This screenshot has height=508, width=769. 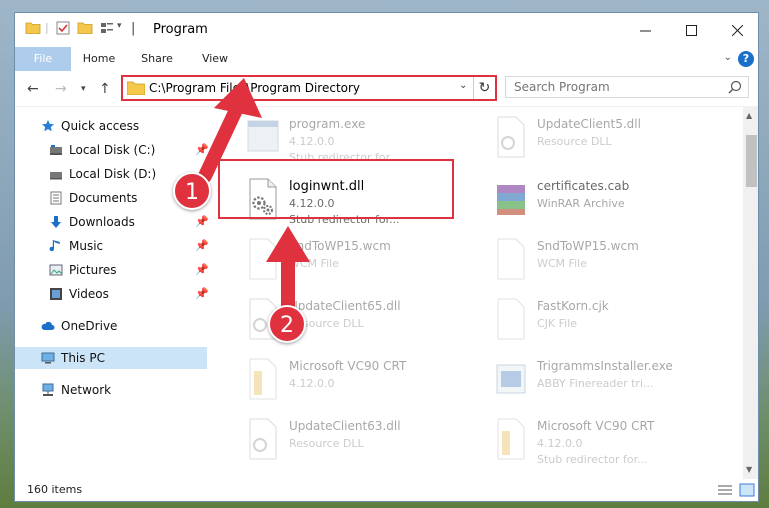 I want to click on scroll-down-icon: ▼, so click(x=749, y=469).